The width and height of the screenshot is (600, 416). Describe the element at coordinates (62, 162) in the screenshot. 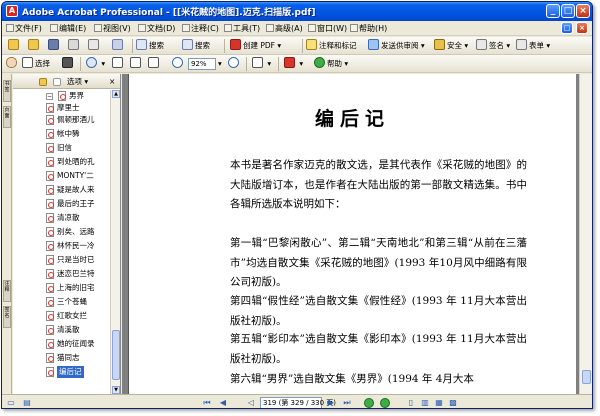

I see `list-item: 到处晒的孔` at that location.